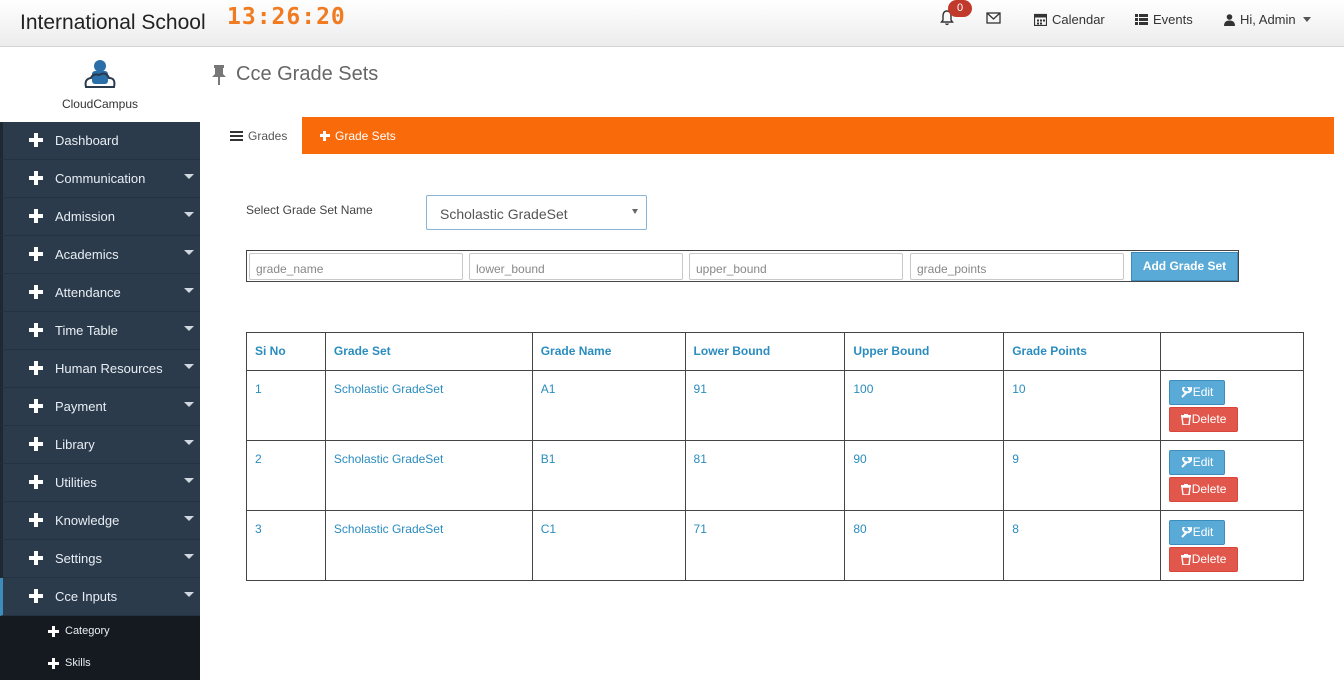 The width and height of the screenshot is (1344, 680). What do you see at coordinates (100, 483) in the screenshot?
I see `sidebar-item-utilities: Utilities` at bounding box center [100, 483].